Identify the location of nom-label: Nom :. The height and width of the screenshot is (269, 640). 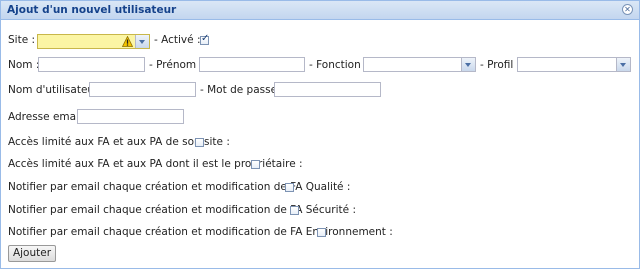
(24, 65).